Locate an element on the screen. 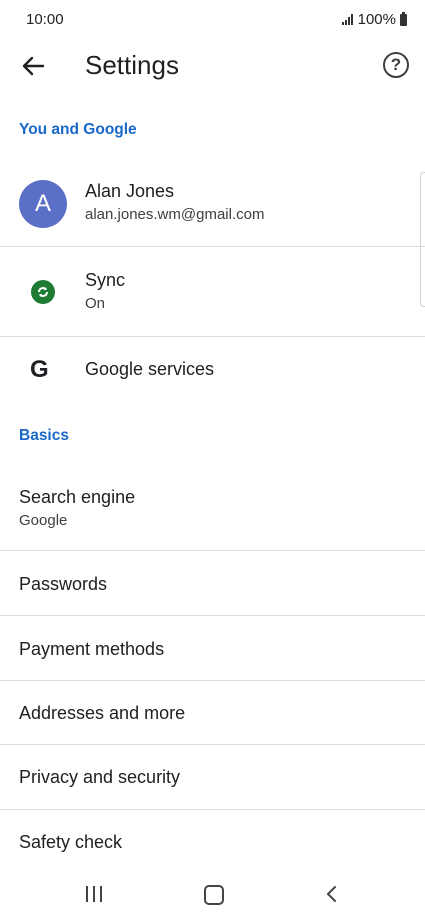 This screenshot has height=922, width=425. system-nav-bar is located at coordinates (212, 894).